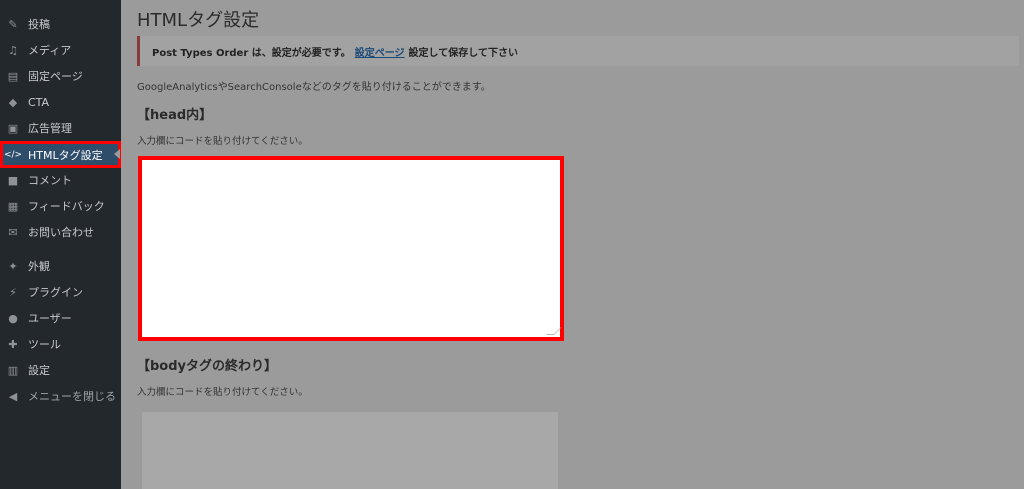 The width and height of the screenshot is (1024, 489). I want to click on settings-page-link: 設定ページ, so click(380, 51).